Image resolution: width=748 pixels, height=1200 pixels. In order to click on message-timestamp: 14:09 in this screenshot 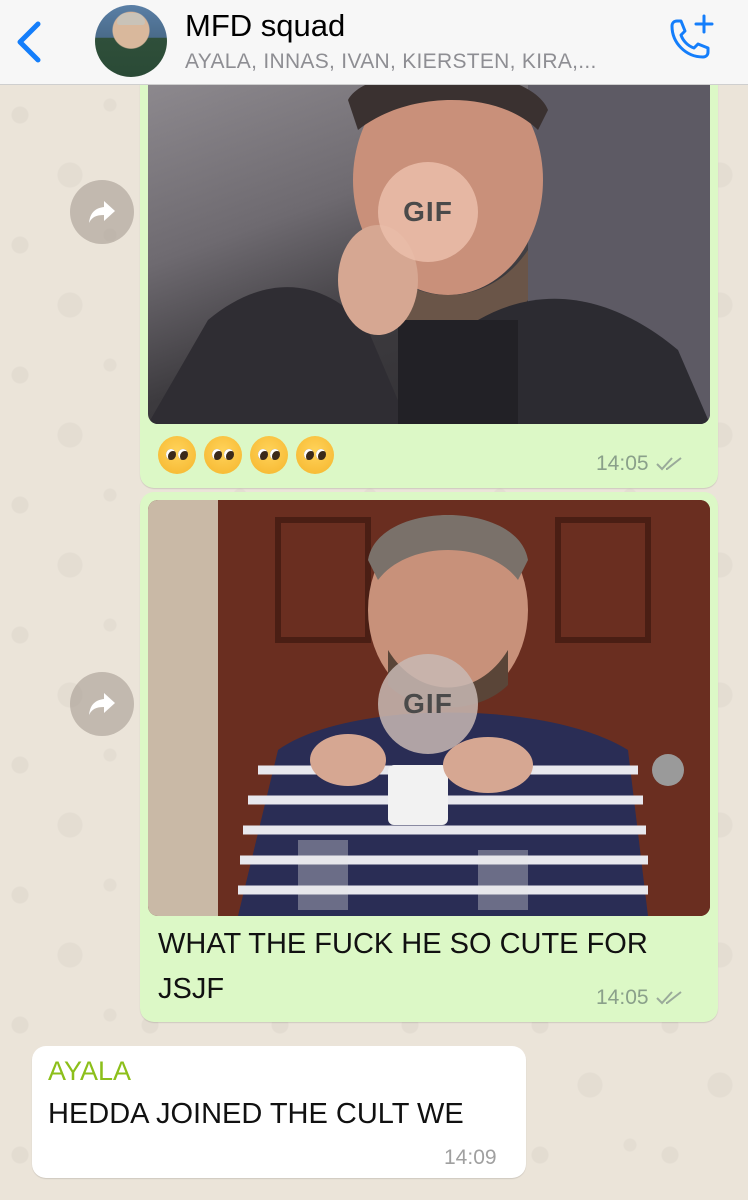, I will do `click(470, 1157)`.